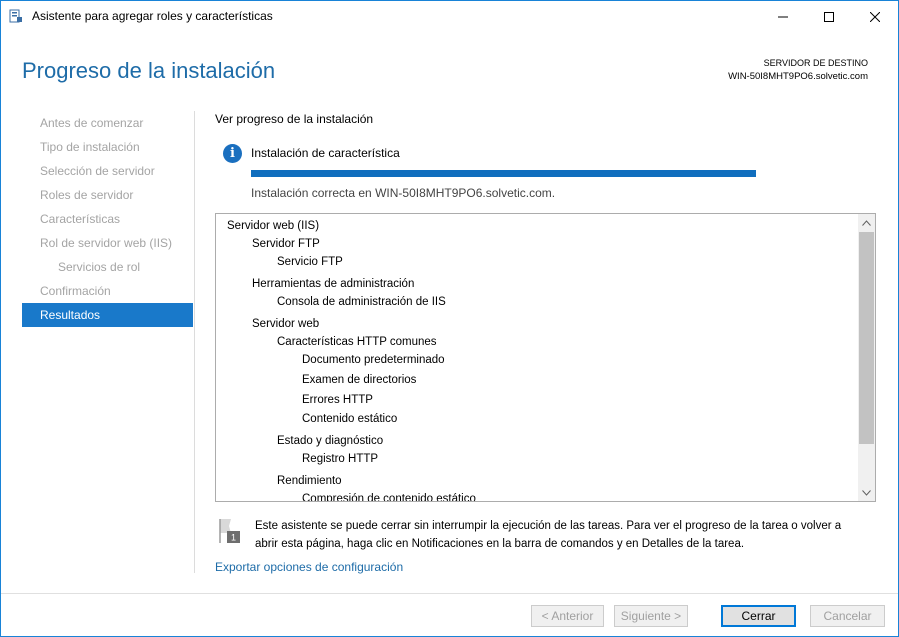 The width and height of the screenshot is (899, 637). I want to click on feature-tree-item: Registro HTTP, so click(340, 459).